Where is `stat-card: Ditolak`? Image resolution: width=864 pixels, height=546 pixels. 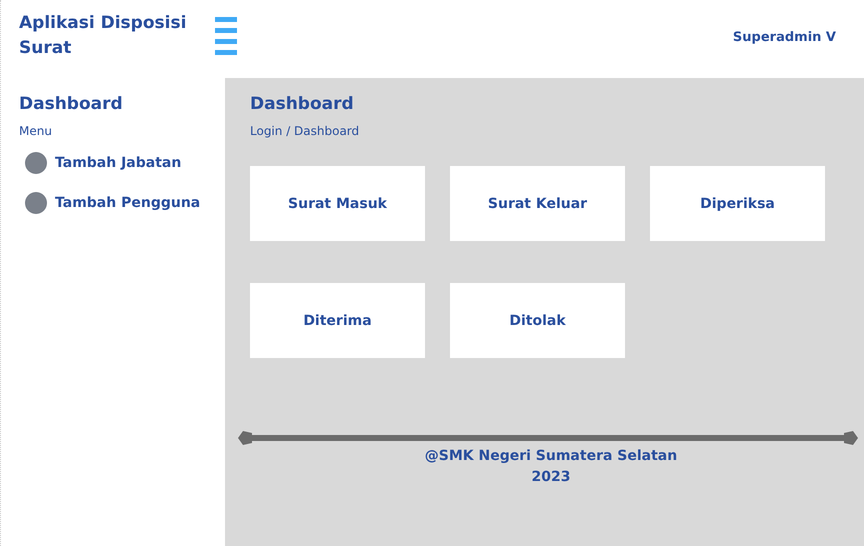
stat-card: Ditolak is located at coordinates (537, 320).